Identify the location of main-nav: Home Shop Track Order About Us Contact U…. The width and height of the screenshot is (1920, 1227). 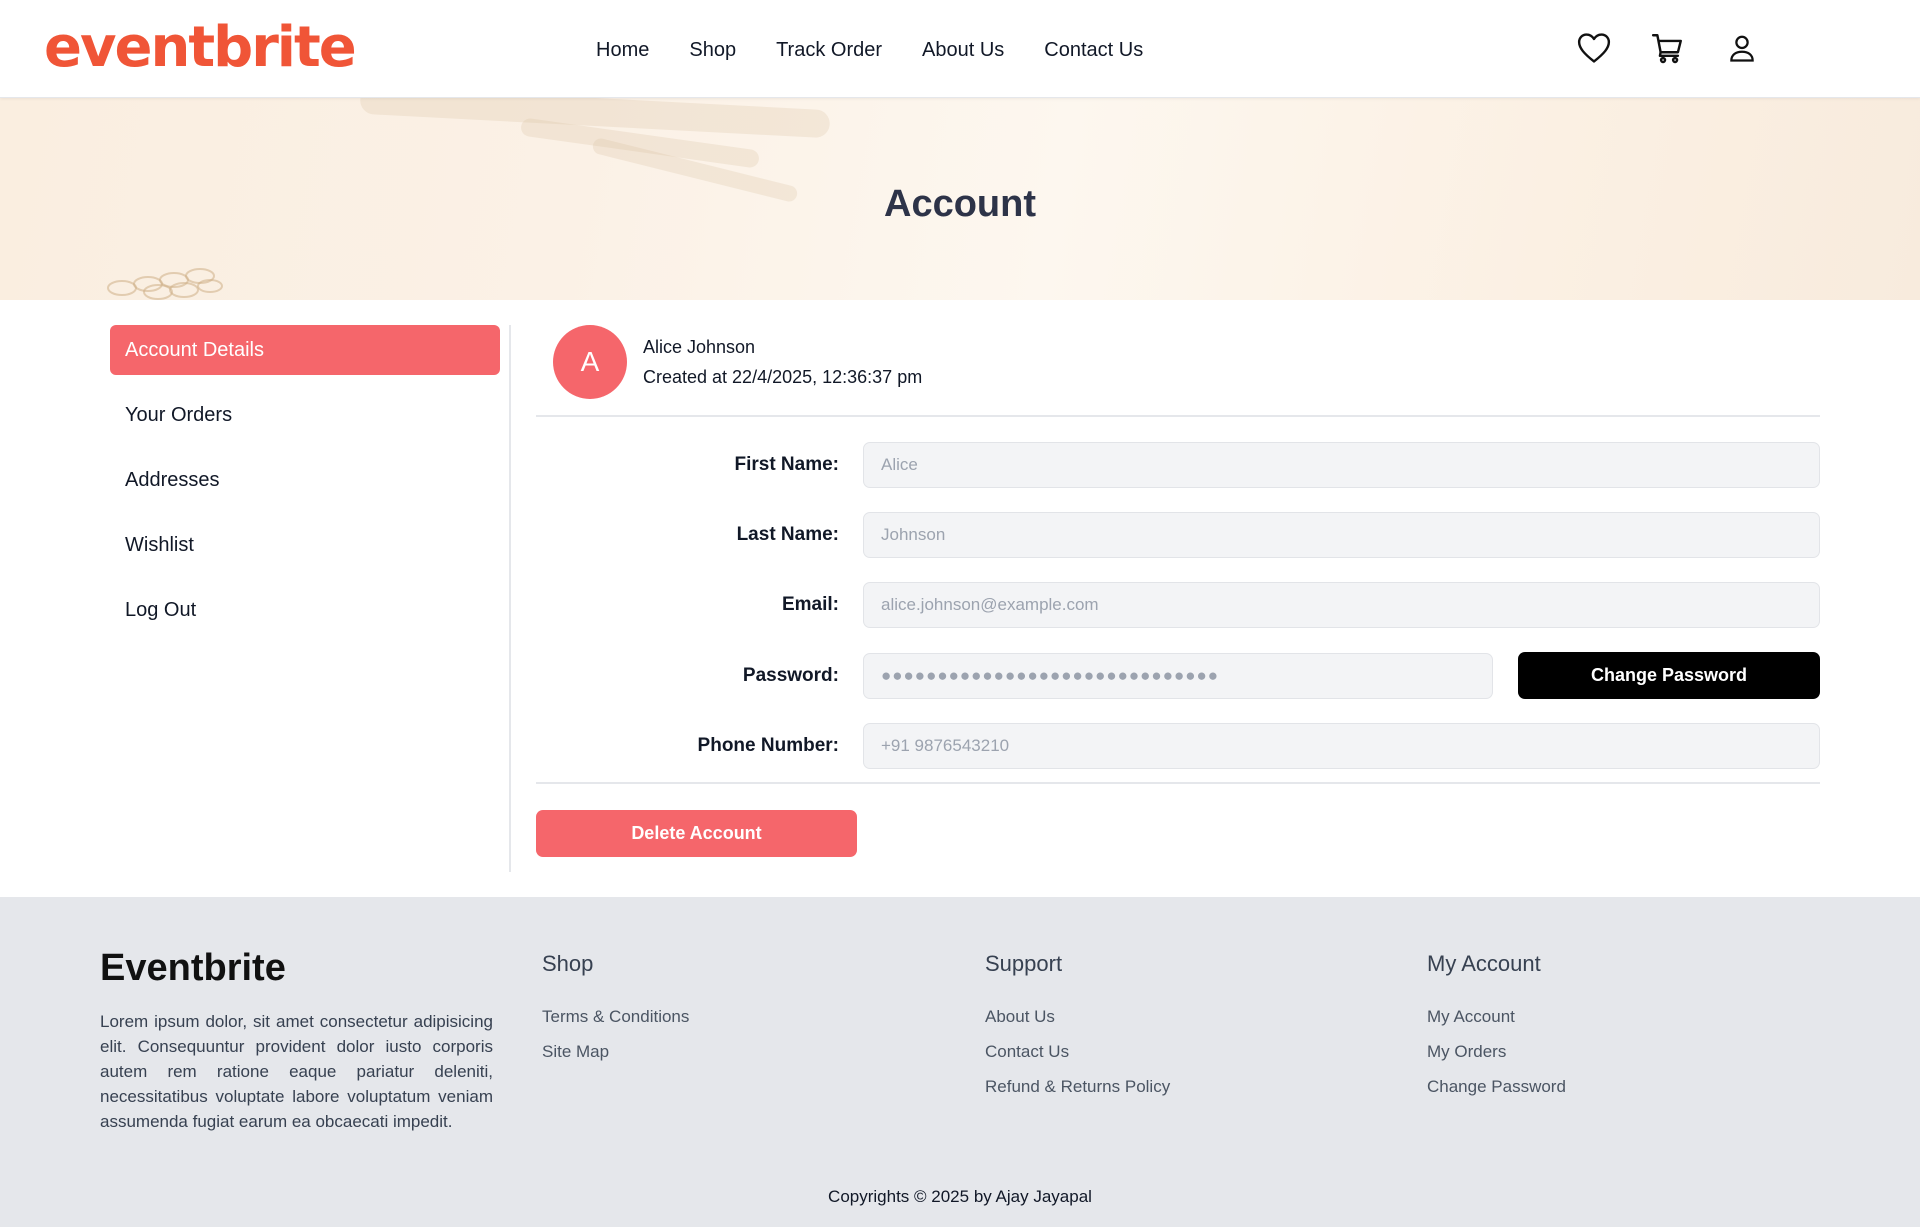
(889, 50).